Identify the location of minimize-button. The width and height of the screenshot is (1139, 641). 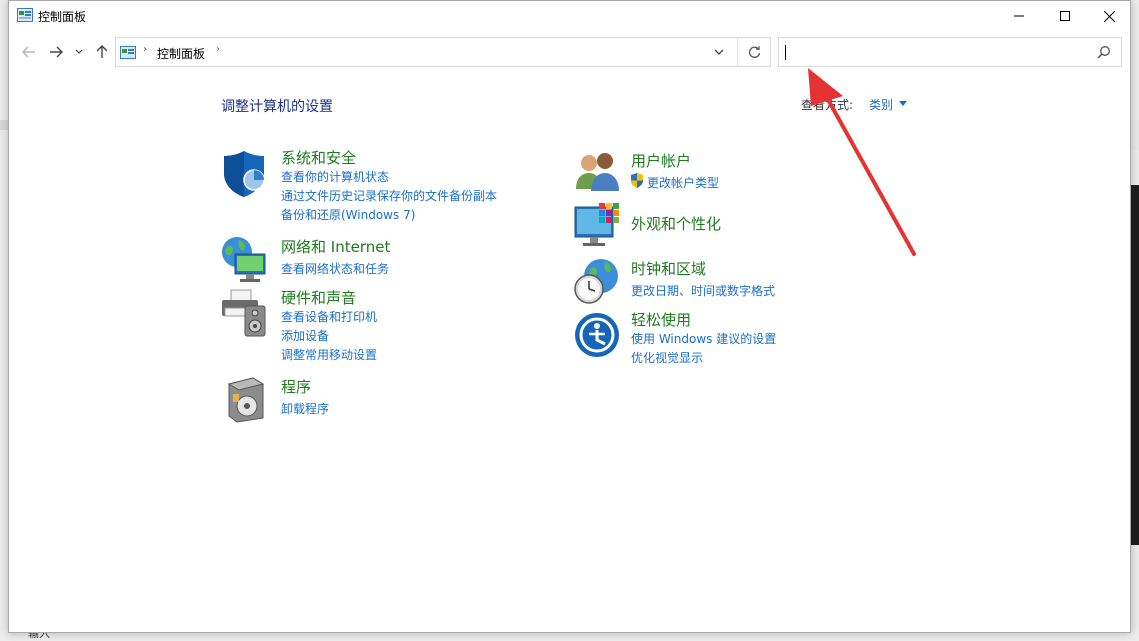
(1019, 16).